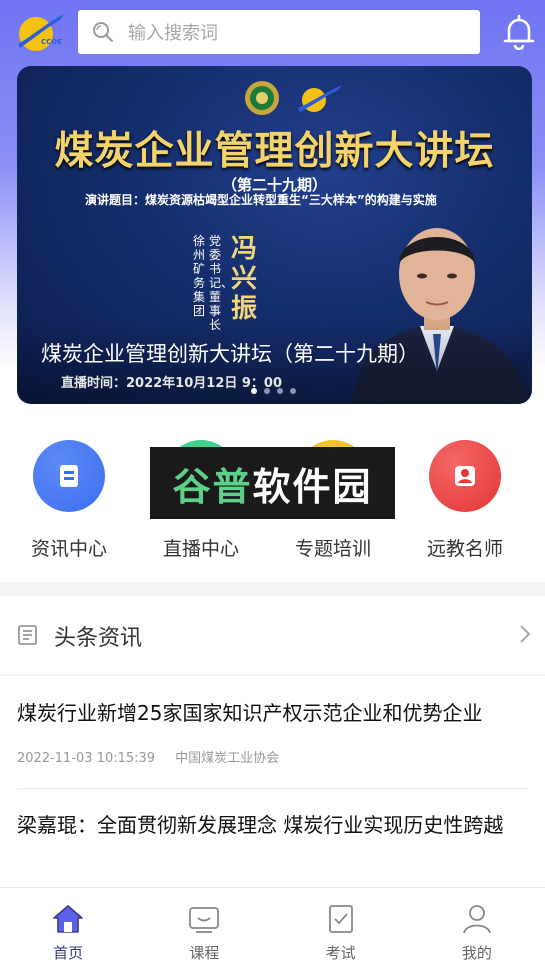 Image resolution: width=545 pixels, height=967 pixels. I want to click on teacher-icon, so click(465, 476).